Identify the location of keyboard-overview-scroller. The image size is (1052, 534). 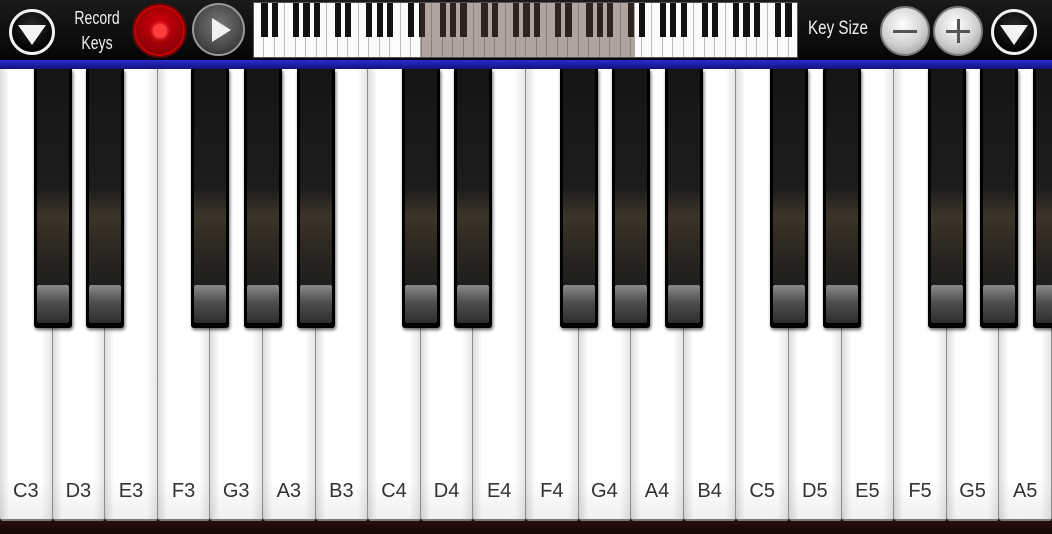
(525, 30).